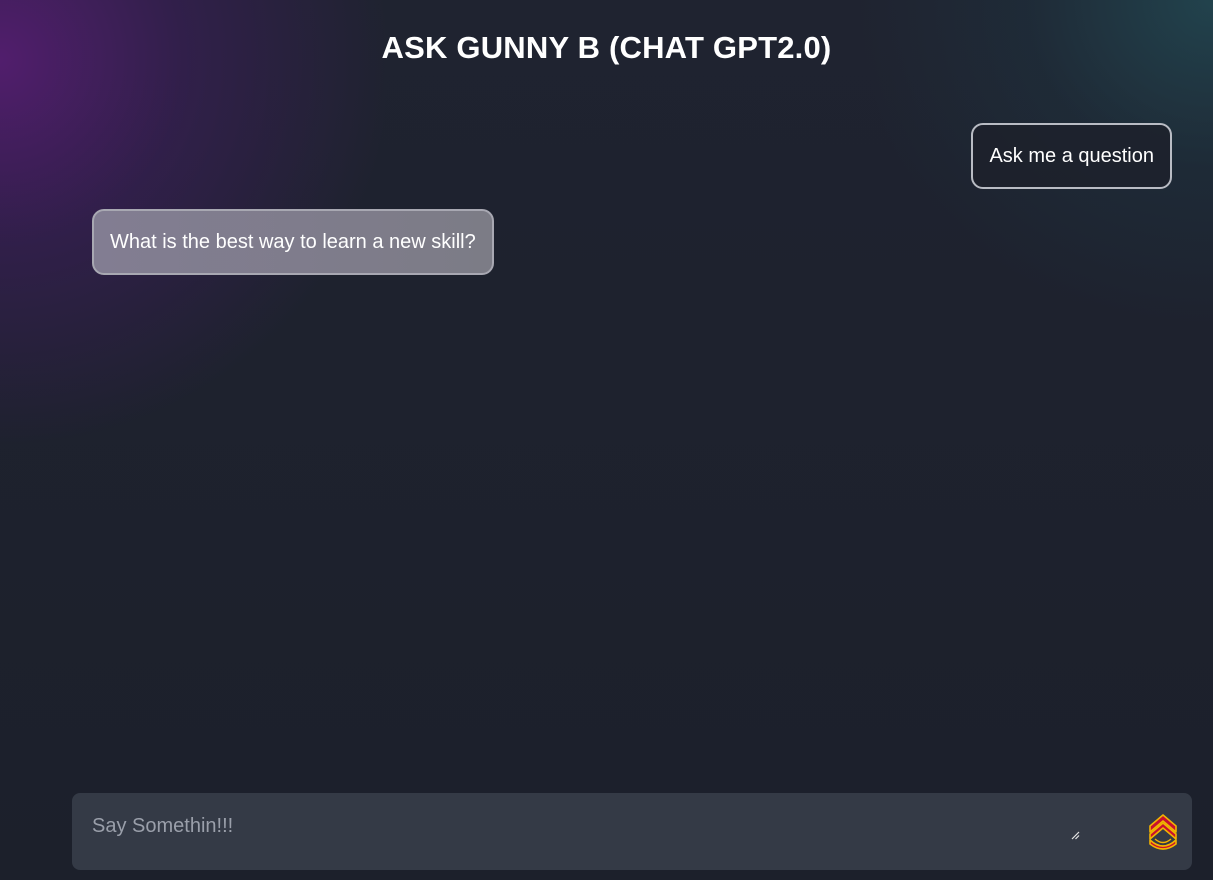  What do you see at coordinates (1075, 835) in the screenshot?
I see `resize-handle-icon` at bounding box center [1075, 835].